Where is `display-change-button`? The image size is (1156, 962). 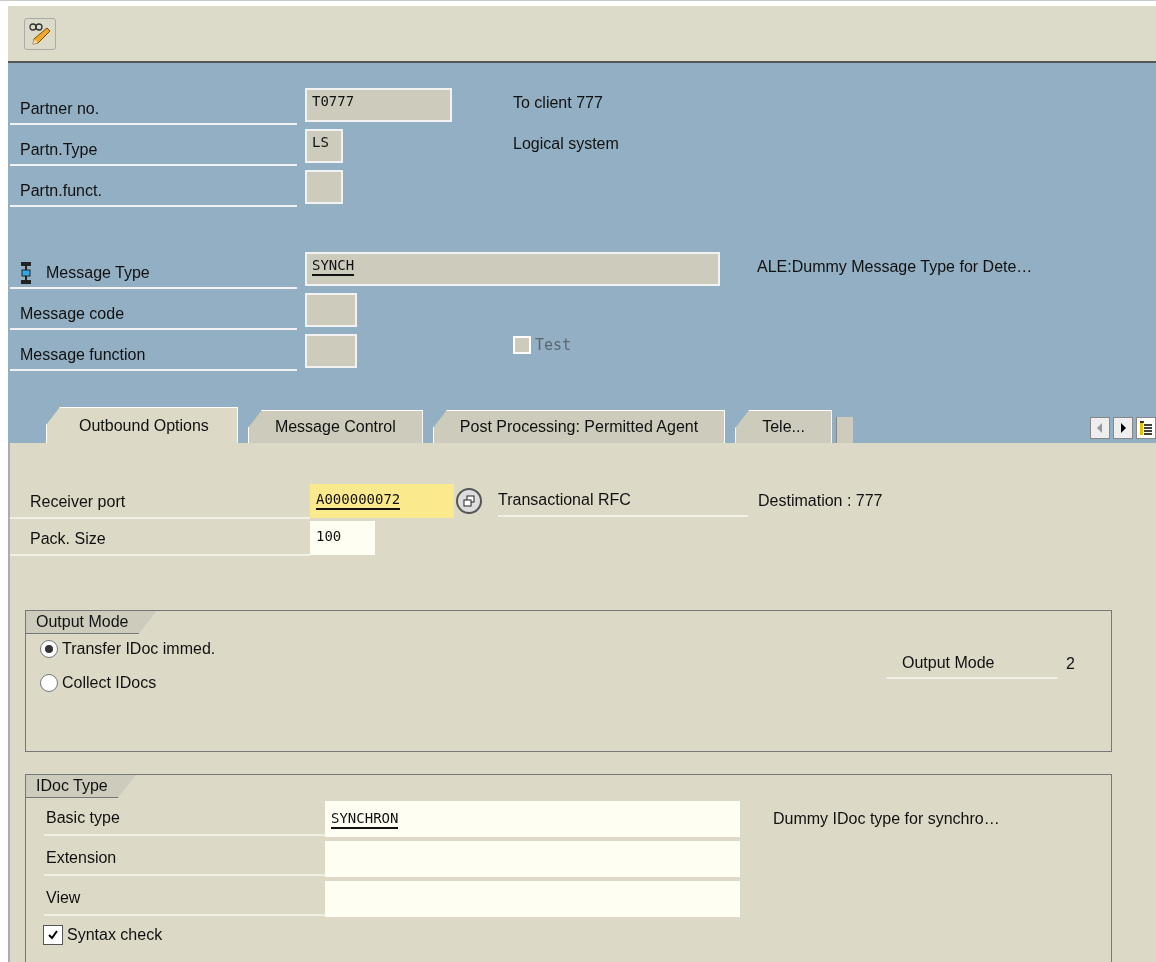 display-change-button is located at coordinates (40, 33).